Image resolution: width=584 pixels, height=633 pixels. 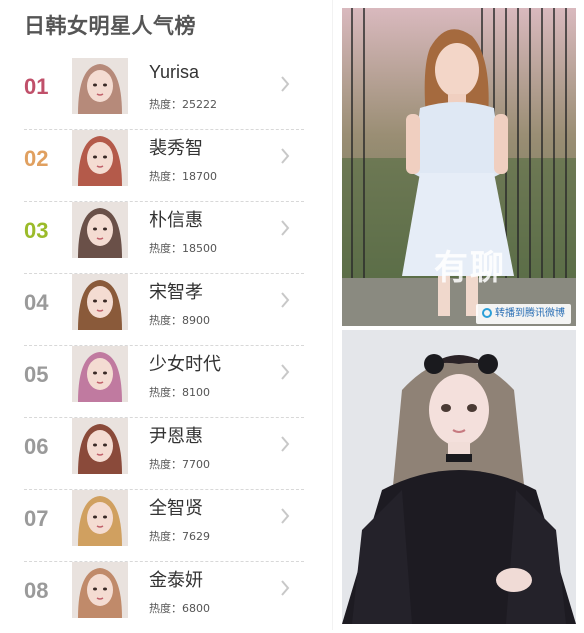 I want to click on heat-value: 7700, so click(x=196, y=464).